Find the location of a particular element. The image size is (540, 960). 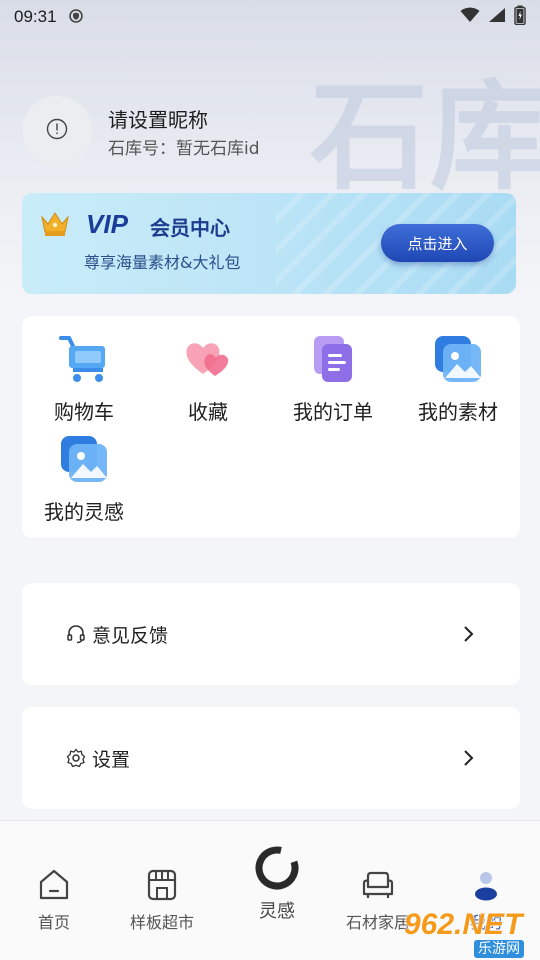

cellular-signal-icon is located at coordinates (497, 17).